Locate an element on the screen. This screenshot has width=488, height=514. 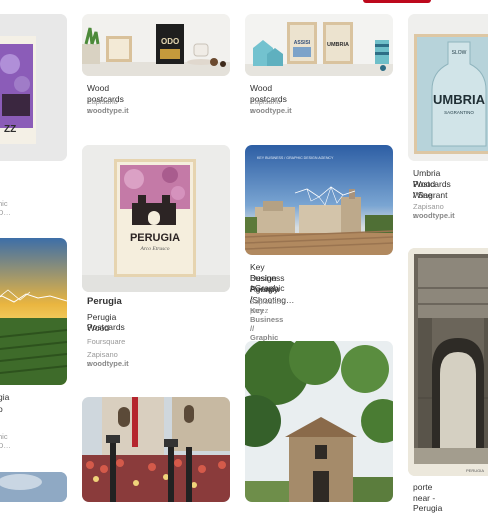
bottle-title: UMBRIA is located at coordinates (459, 99).